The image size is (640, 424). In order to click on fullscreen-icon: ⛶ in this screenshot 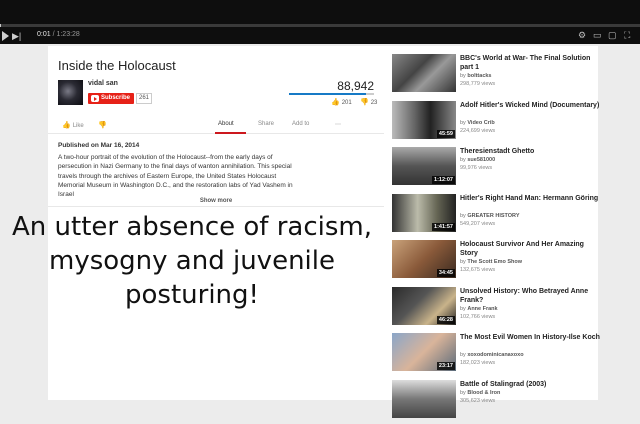, I will do `click(627, 35)`.